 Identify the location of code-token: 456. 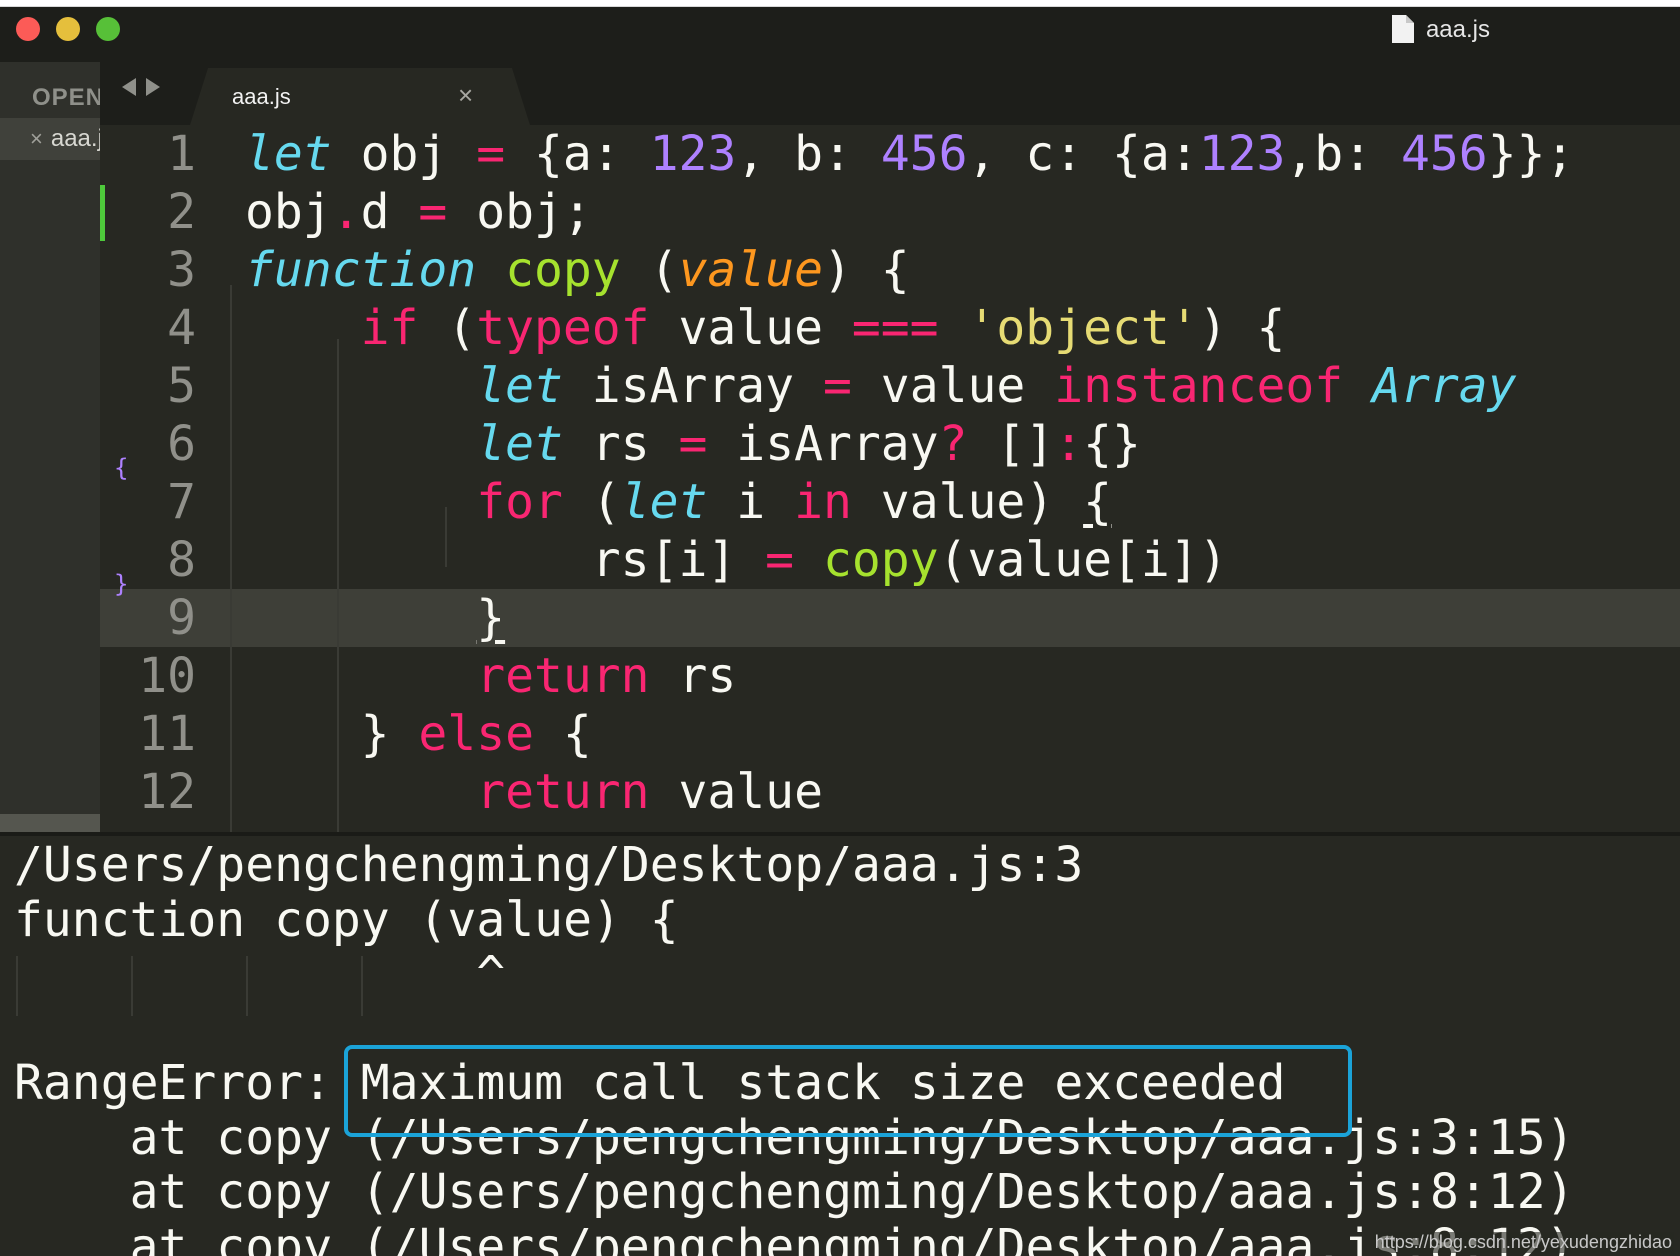
(1444, 154).